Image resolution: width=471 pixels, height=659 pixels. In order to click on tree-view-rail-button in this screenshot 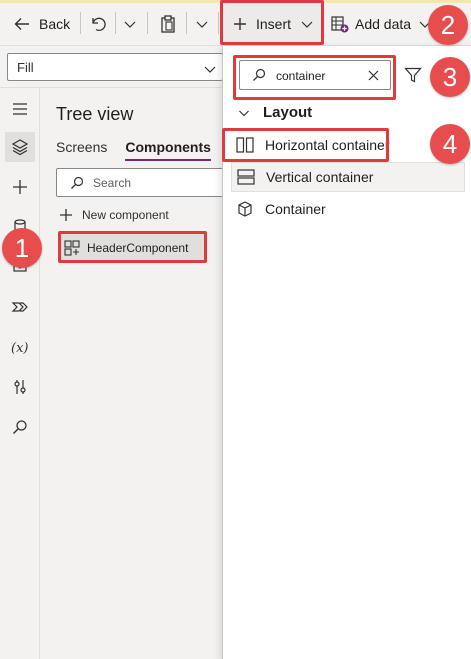, I will do `click(20, 147)`.